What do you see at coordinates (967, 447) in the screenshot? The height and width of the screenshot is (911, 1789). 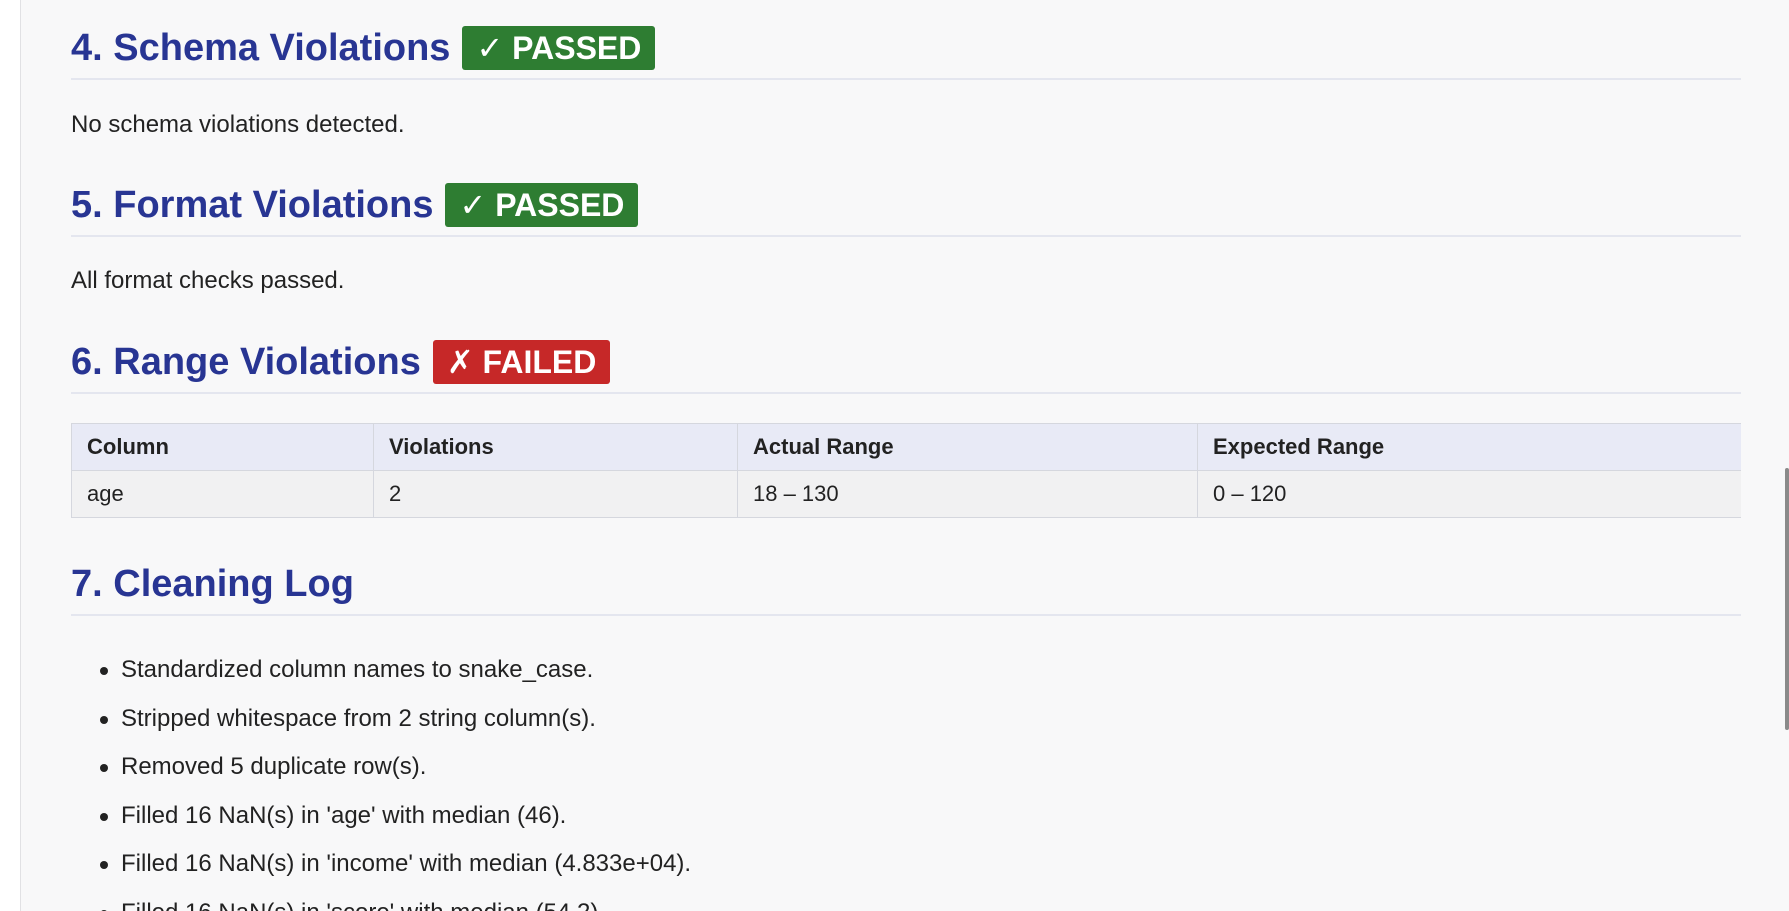 I see `column-header-actual-range: Actual Range` at bounding box center [967, 447].